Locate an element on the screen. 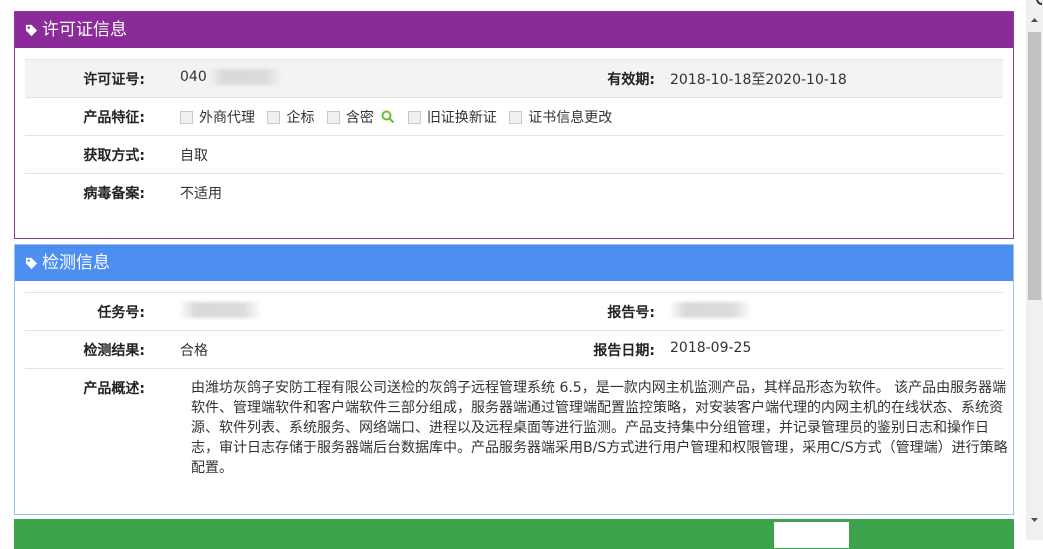 The height and width of the screenshot is (549, 1043). license-row-virus: 病毒备案: 不适用 is located at coordinates (514, 192).